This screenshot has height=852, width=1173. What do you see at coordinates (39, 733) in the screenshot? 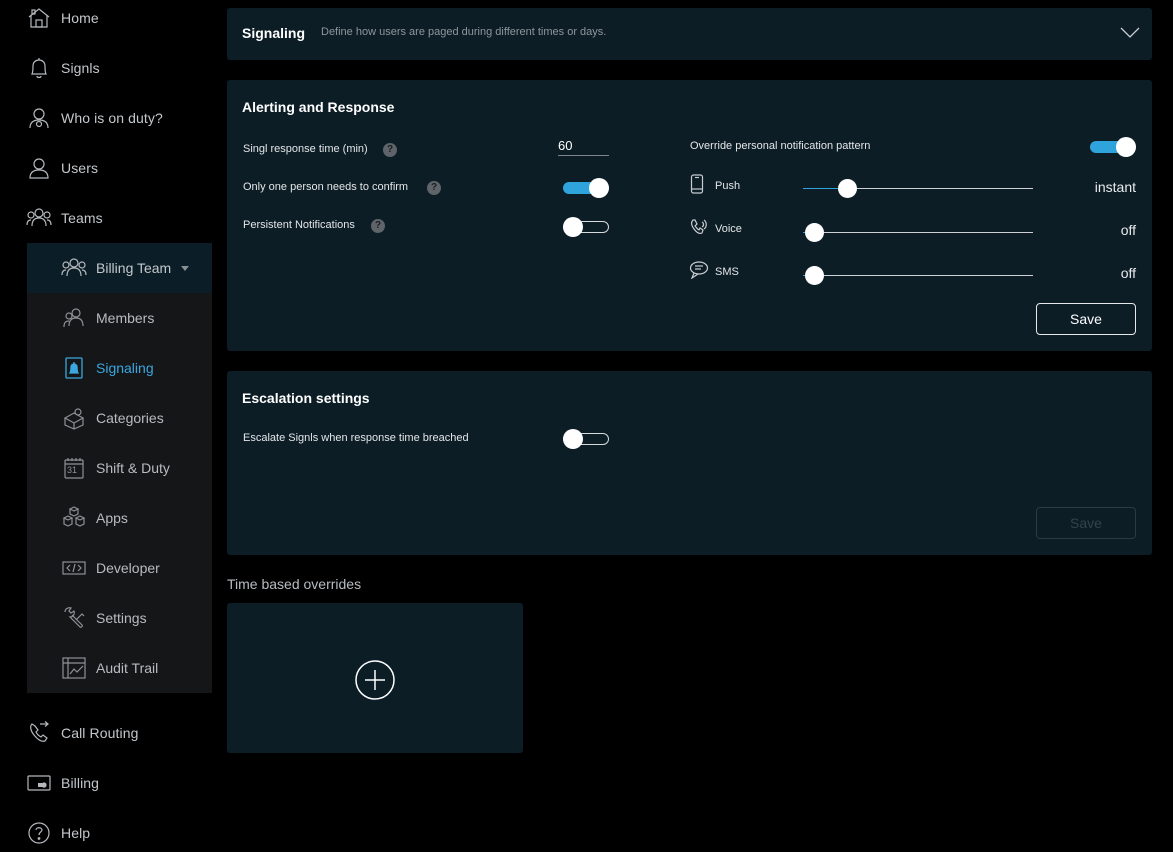
I see `call-routing-icon` at bounding box center [39, 733].